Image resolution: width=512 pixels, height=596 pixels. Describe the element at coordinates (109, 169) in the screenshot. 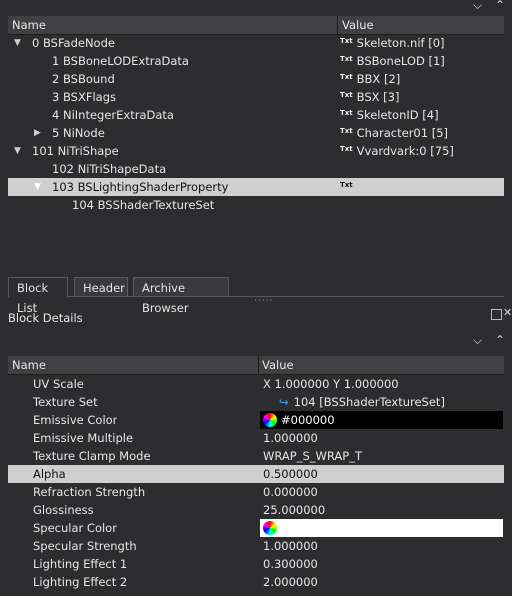

I see `tree-row-name: 102 NiTriShapeData` at that location.